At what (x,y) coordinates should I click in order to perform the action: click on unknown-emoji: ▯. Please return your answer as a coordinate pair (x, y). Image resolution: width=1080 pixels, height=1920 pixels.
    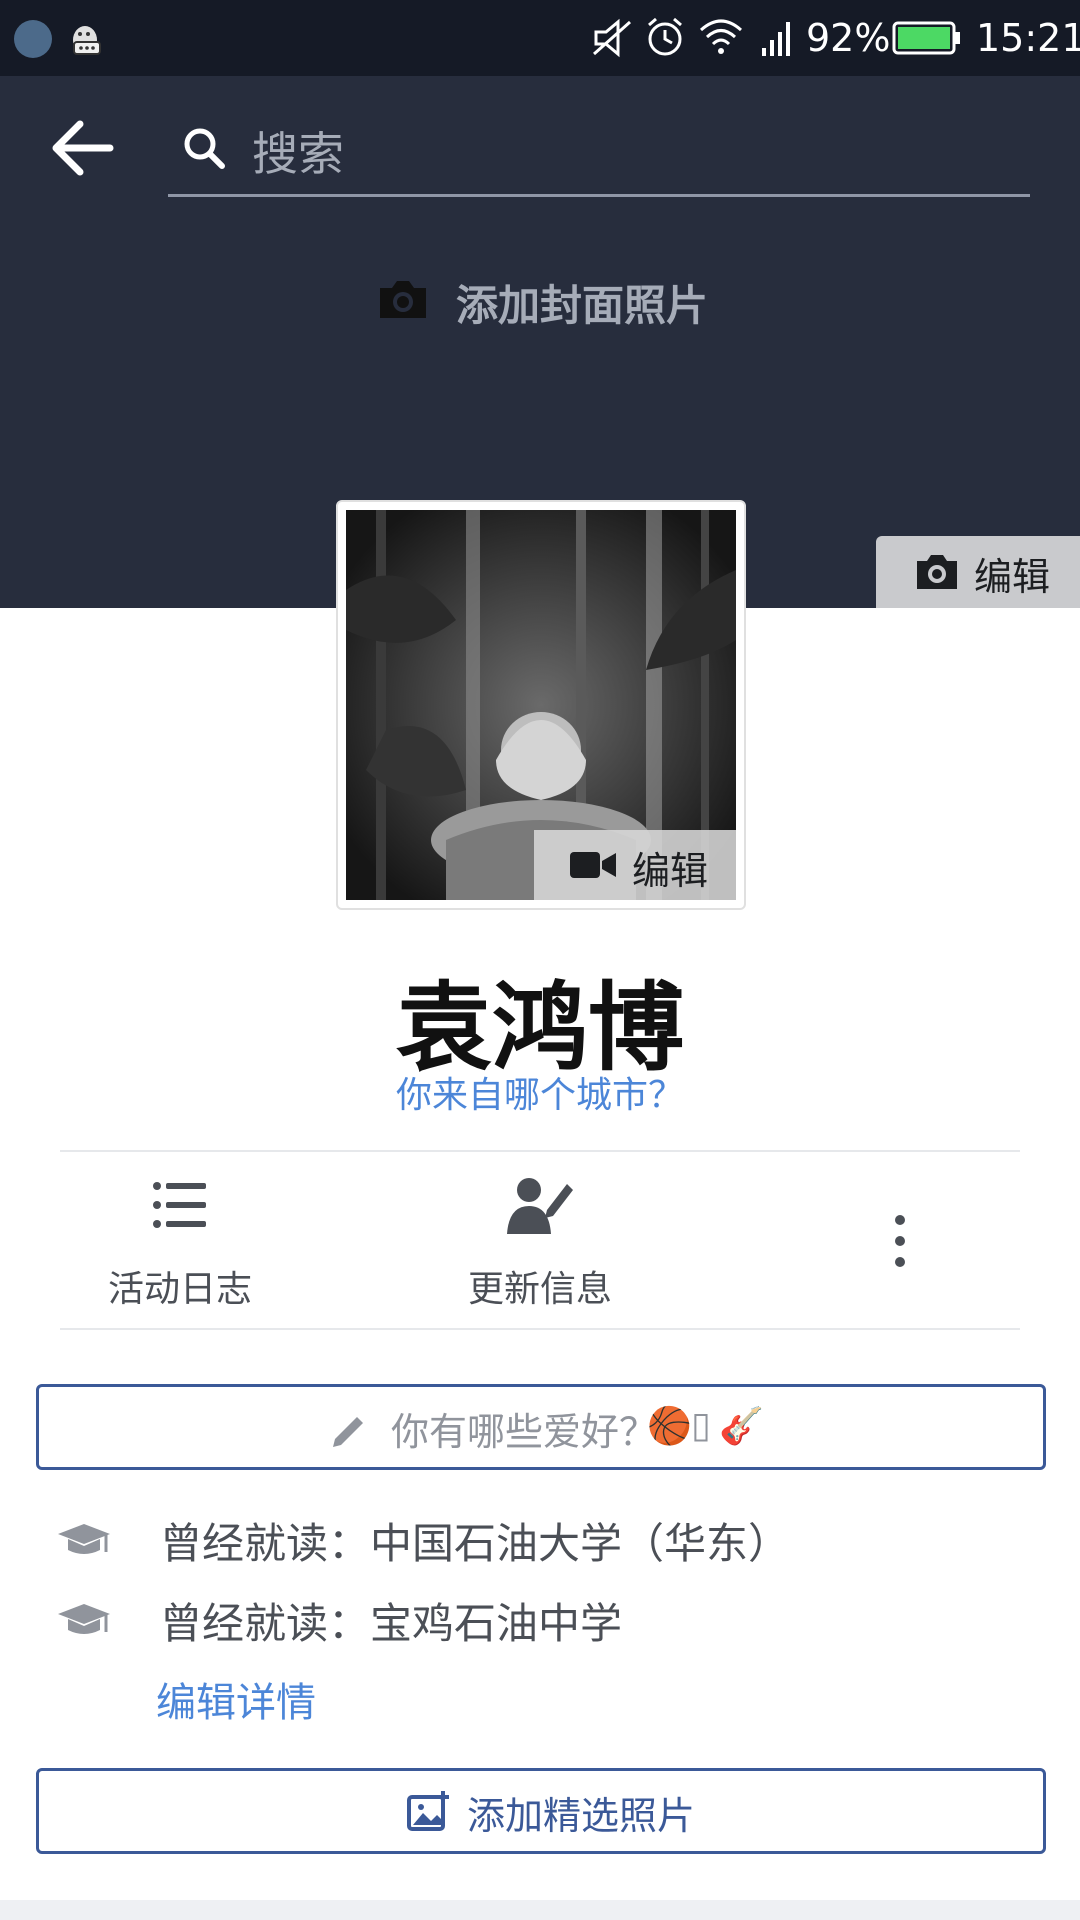
    Looking at the image, I should click on (701, 1425).